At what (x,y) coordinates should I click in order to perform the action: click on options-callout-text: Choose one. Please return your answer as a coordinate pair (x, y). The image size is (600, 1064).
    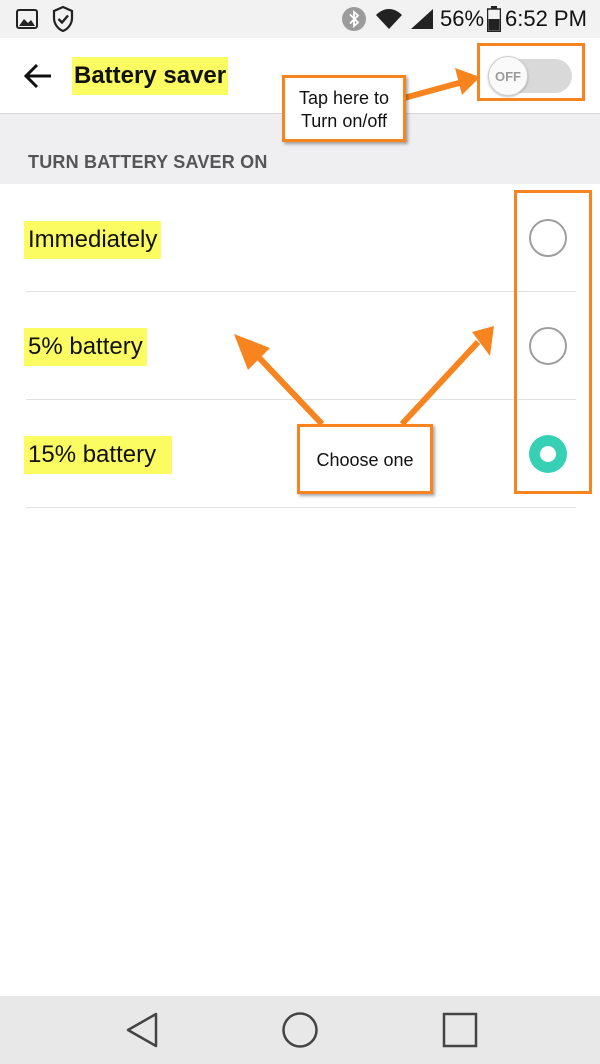
    Looking at the image, I should click on (365, 460).